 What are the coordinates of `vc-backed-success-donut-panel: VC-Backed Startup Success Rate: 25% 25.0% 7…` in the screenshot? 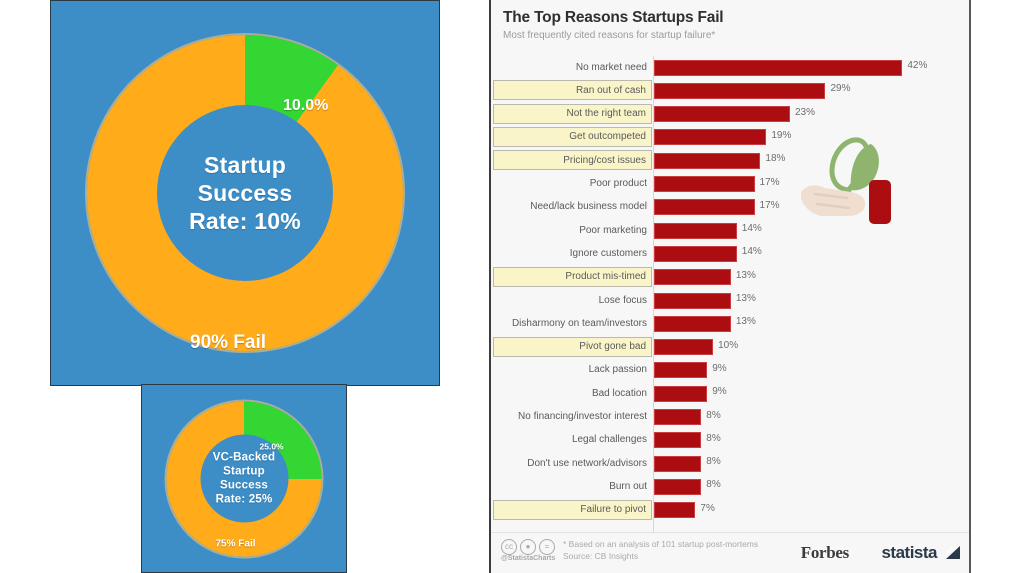 It's located at (244, 478).